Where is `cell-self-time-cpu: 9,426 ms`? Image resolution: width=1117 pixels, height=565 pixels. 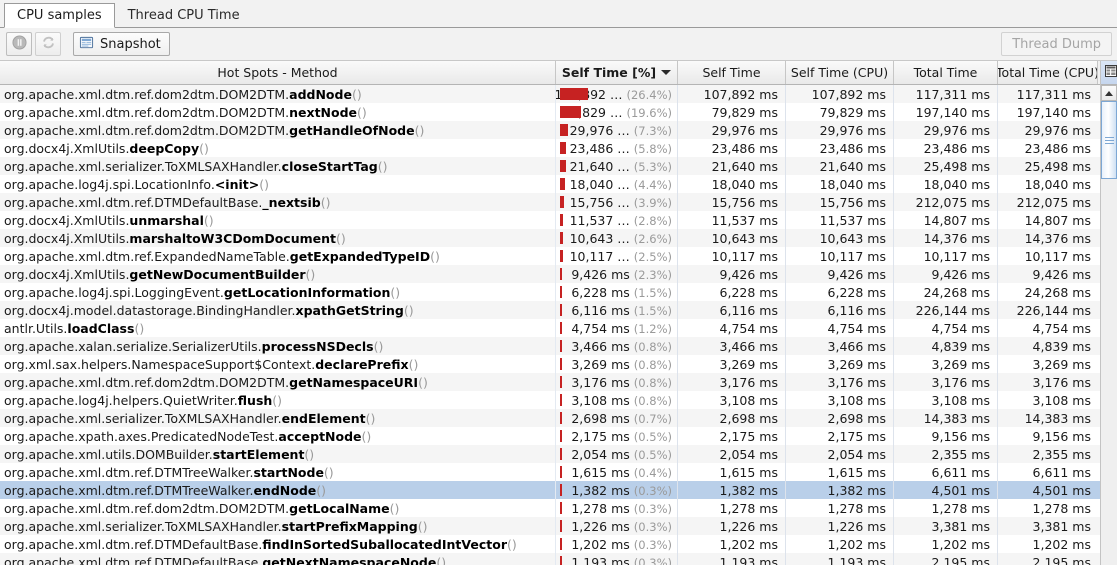 cell-self-time-cpu: 9,426 ms is located at coordinates (840, 274).